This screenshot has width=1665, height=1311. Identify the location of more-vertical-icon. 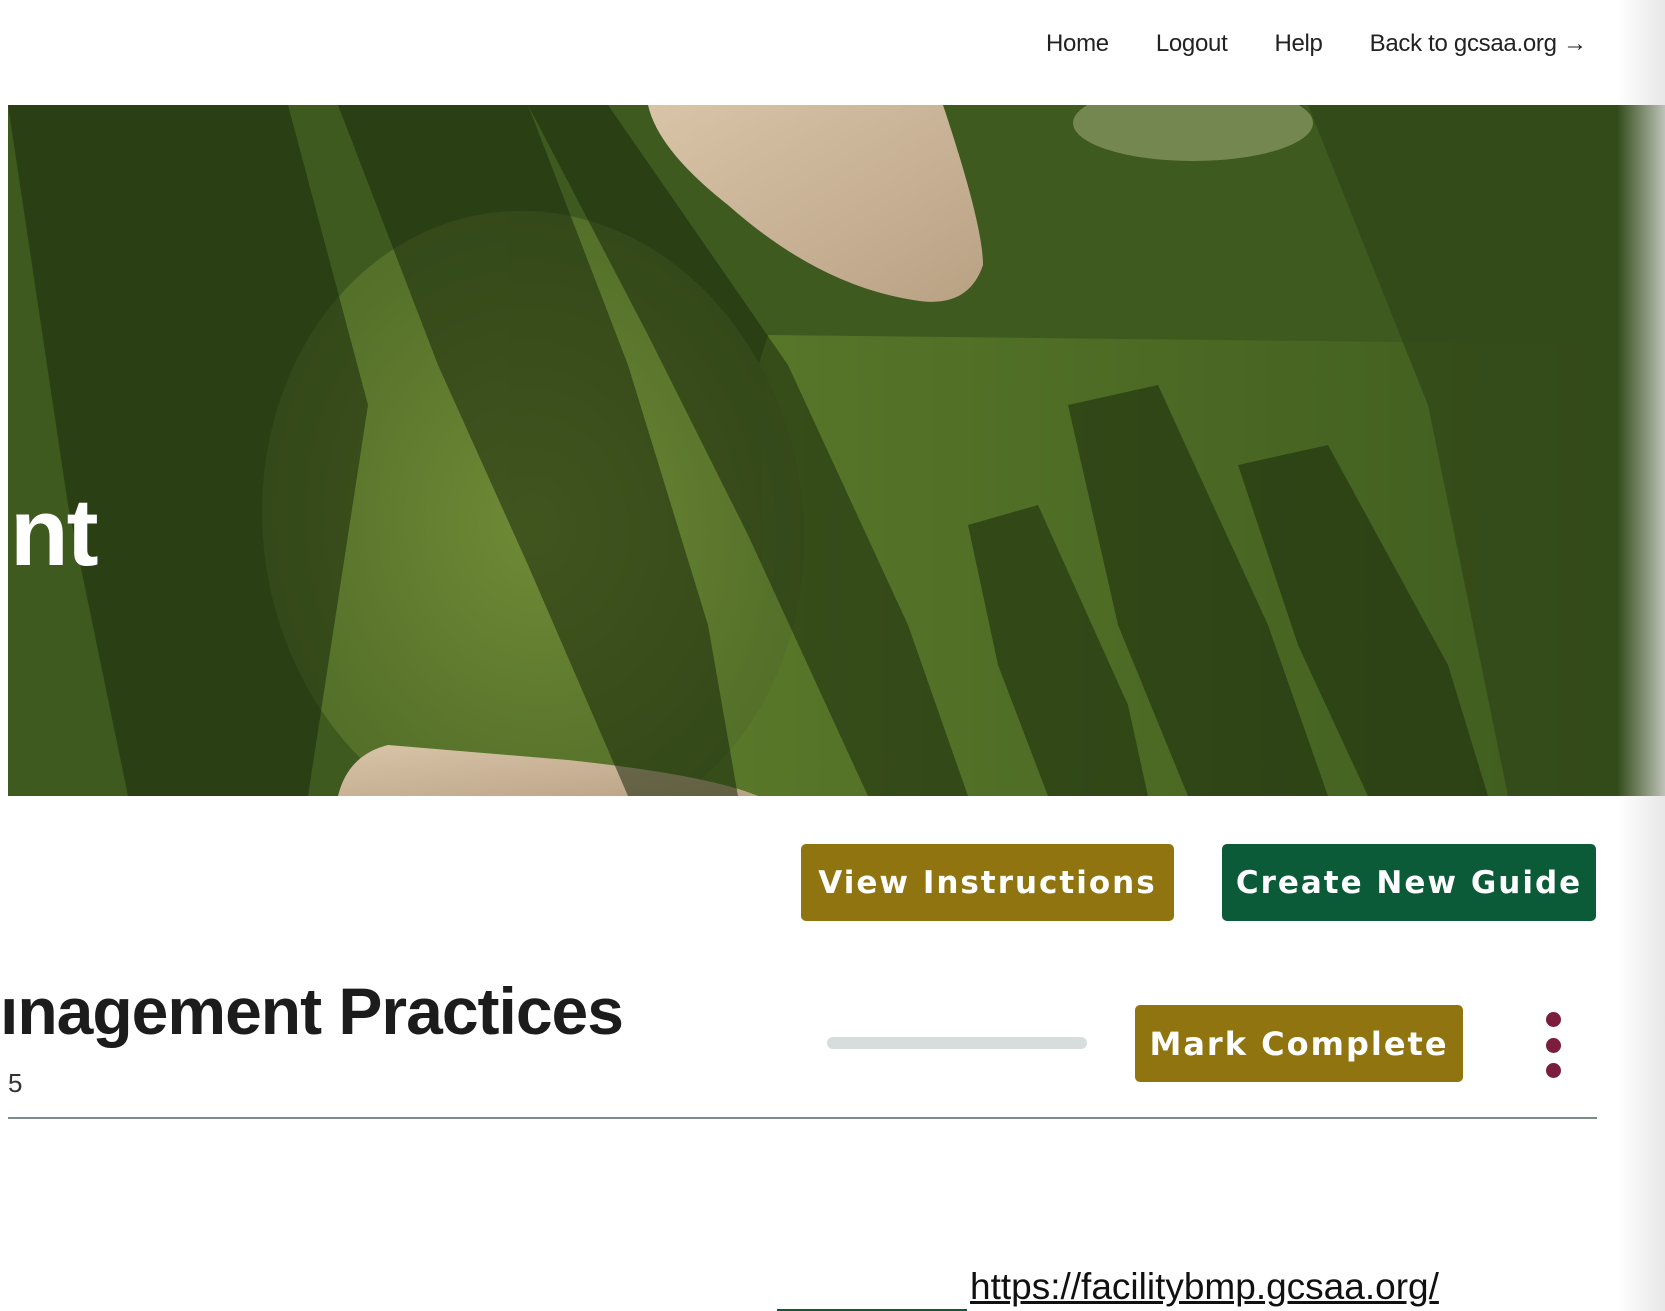
(1553, 1045).